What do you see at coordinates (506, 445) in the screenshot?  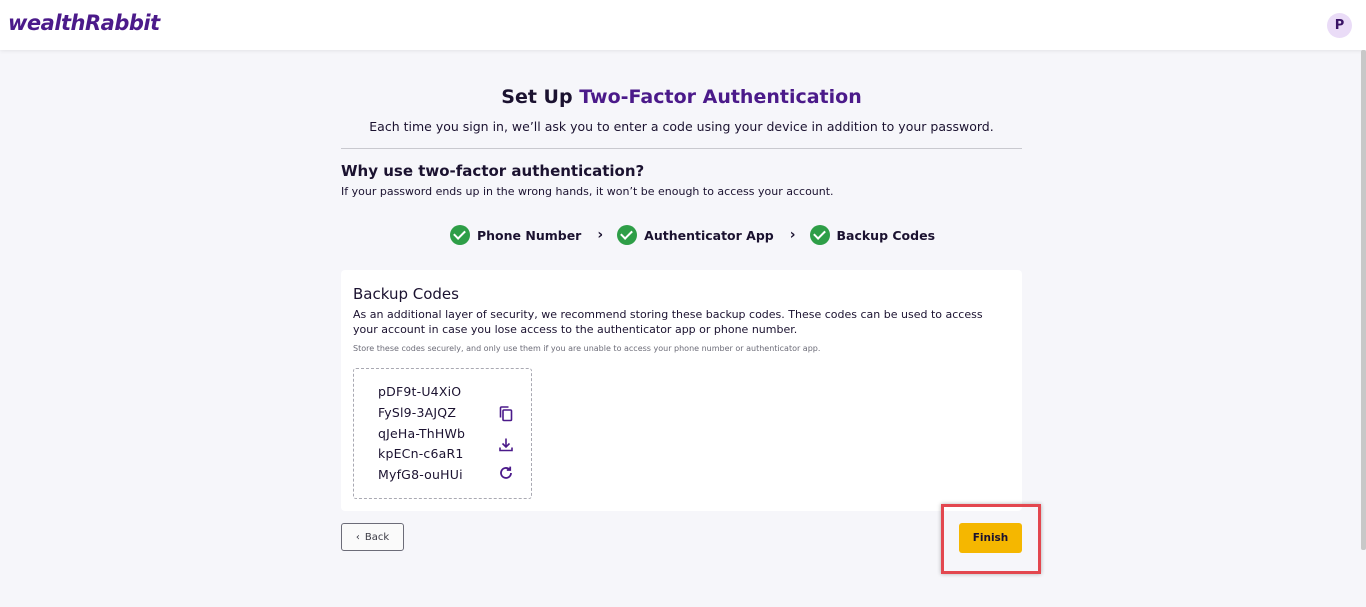 I see `download-icon` at bounding box center [506, 445].